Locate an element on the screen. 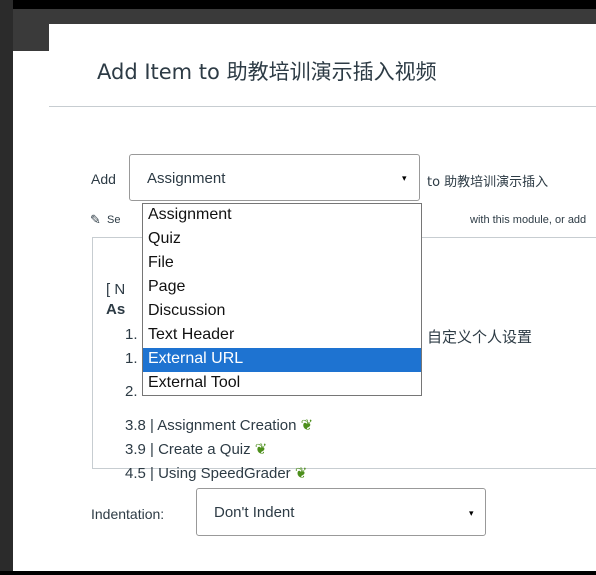  title-divider is located at coordinates (322, 106).